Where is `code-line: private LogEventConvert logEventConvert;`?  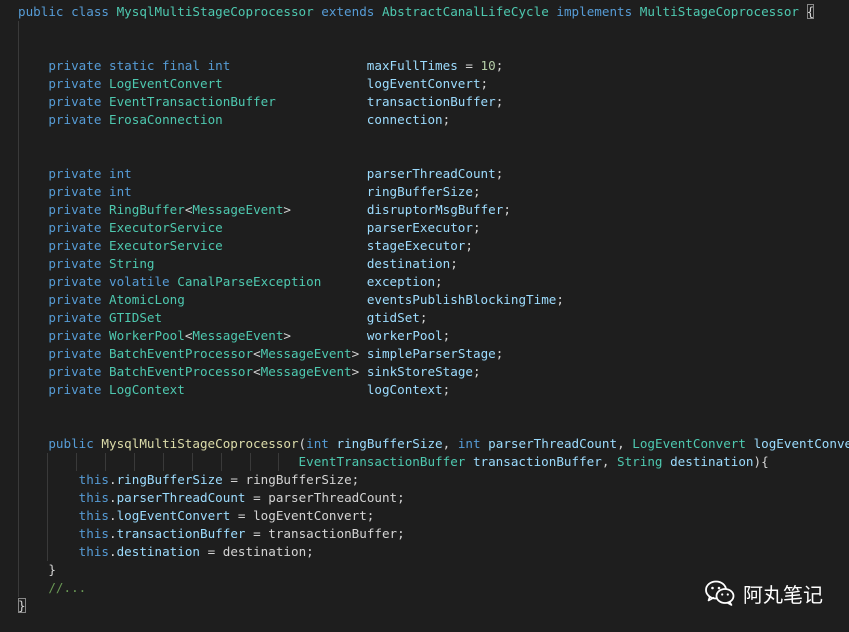
code-line: private LogEventConvert logEventConvert; is located at coordinates (253, 84).